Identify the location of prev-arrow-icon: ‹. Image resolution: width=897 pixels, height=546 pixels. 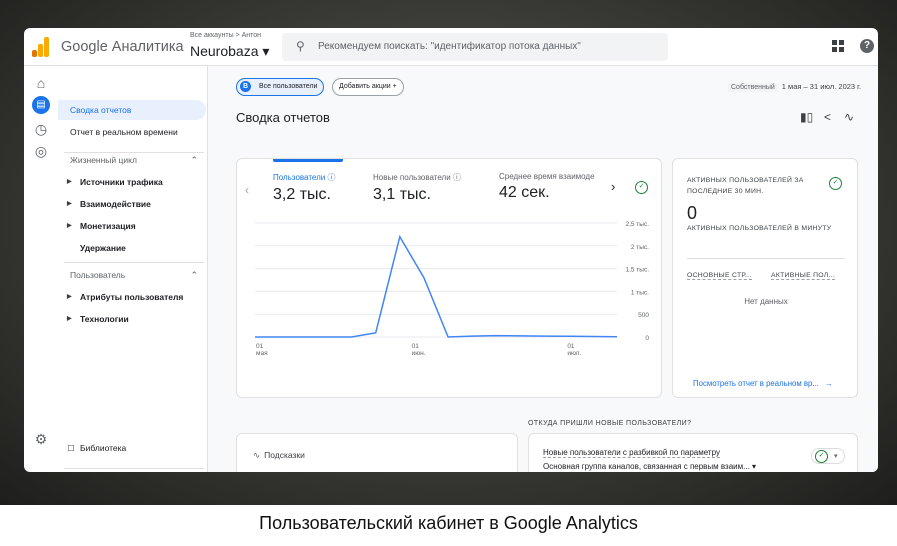
(247, 190).